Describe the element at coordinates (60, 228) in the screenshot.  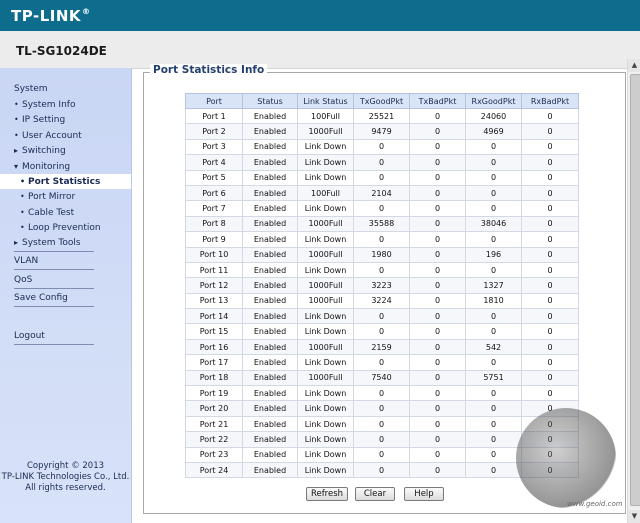
I see `sidebar-item-loop-prevention: • Loop Prevention` at that location.